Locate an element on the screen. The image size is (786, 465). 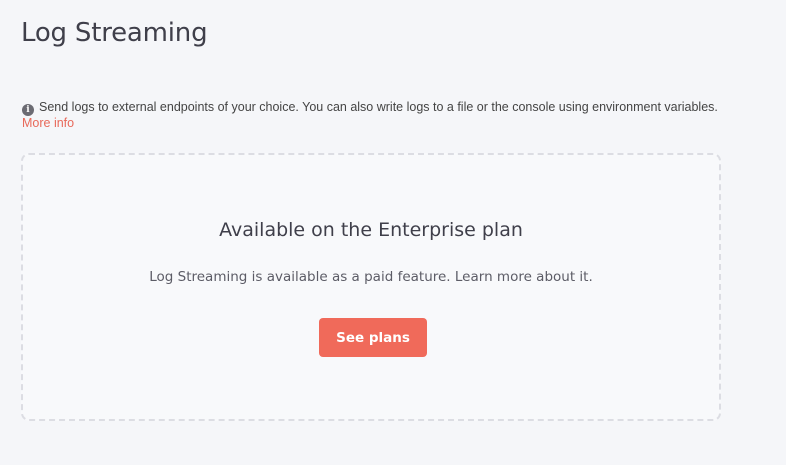
page-title: Log Streaming is located at coordinates (114, 33).